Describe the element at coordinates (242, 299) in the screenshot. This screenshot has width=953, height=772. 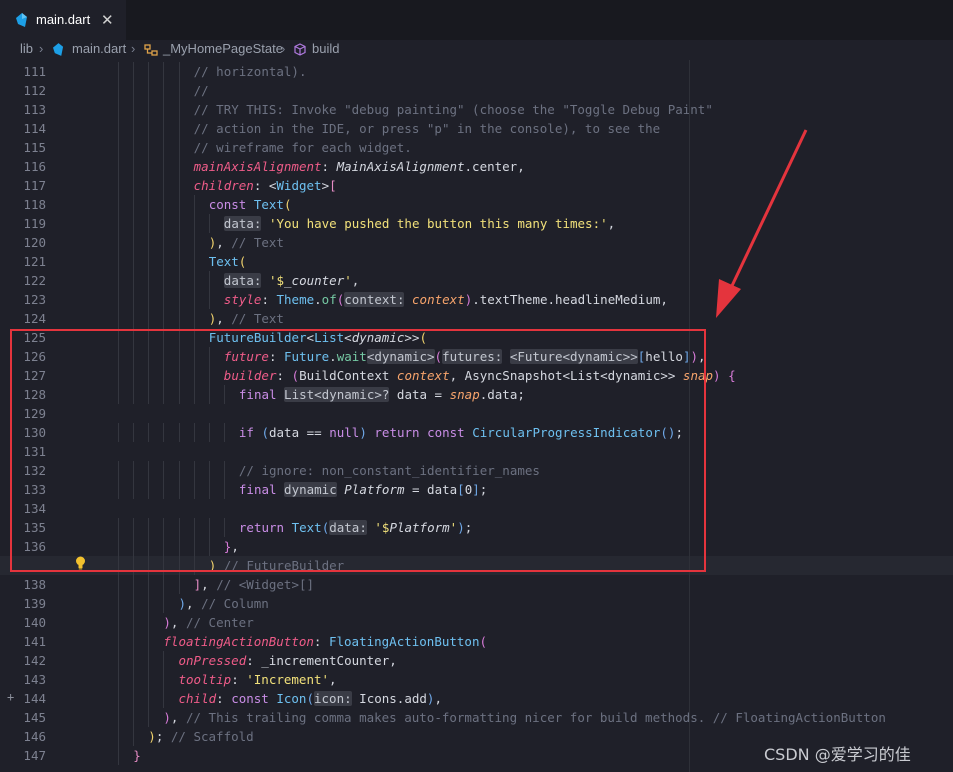
I see `code-token: style` at that location.